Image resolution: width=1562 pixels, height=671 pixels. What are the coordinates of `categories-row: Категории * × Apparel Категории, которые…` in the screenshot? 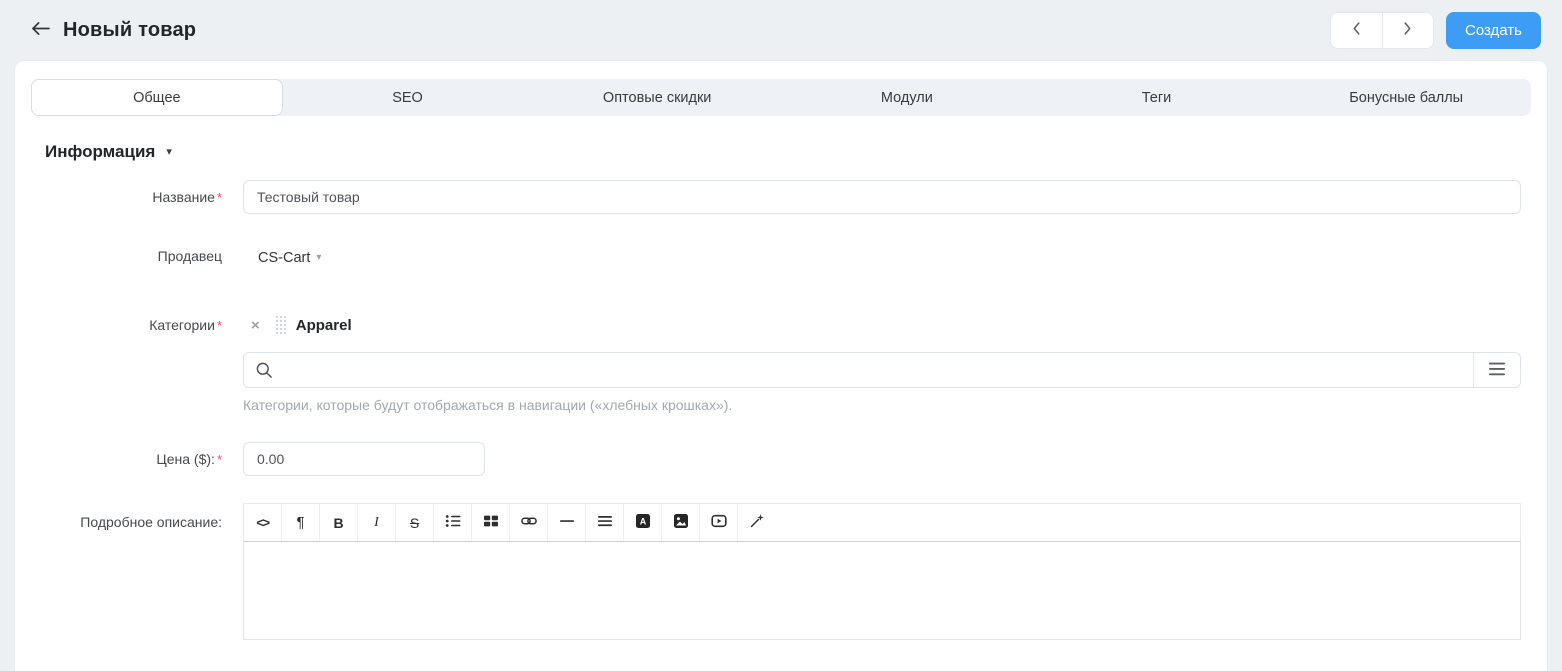 It's located at (781, 362).